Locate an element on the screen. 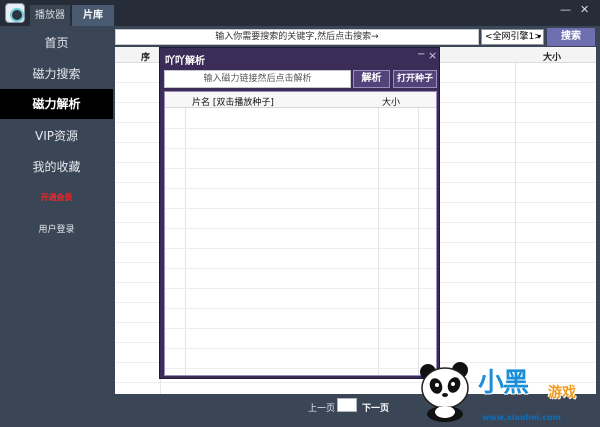 The image size is (600, 427). title-bar: 播放器 片库 — ✕ is located at coordinates (300, 13).